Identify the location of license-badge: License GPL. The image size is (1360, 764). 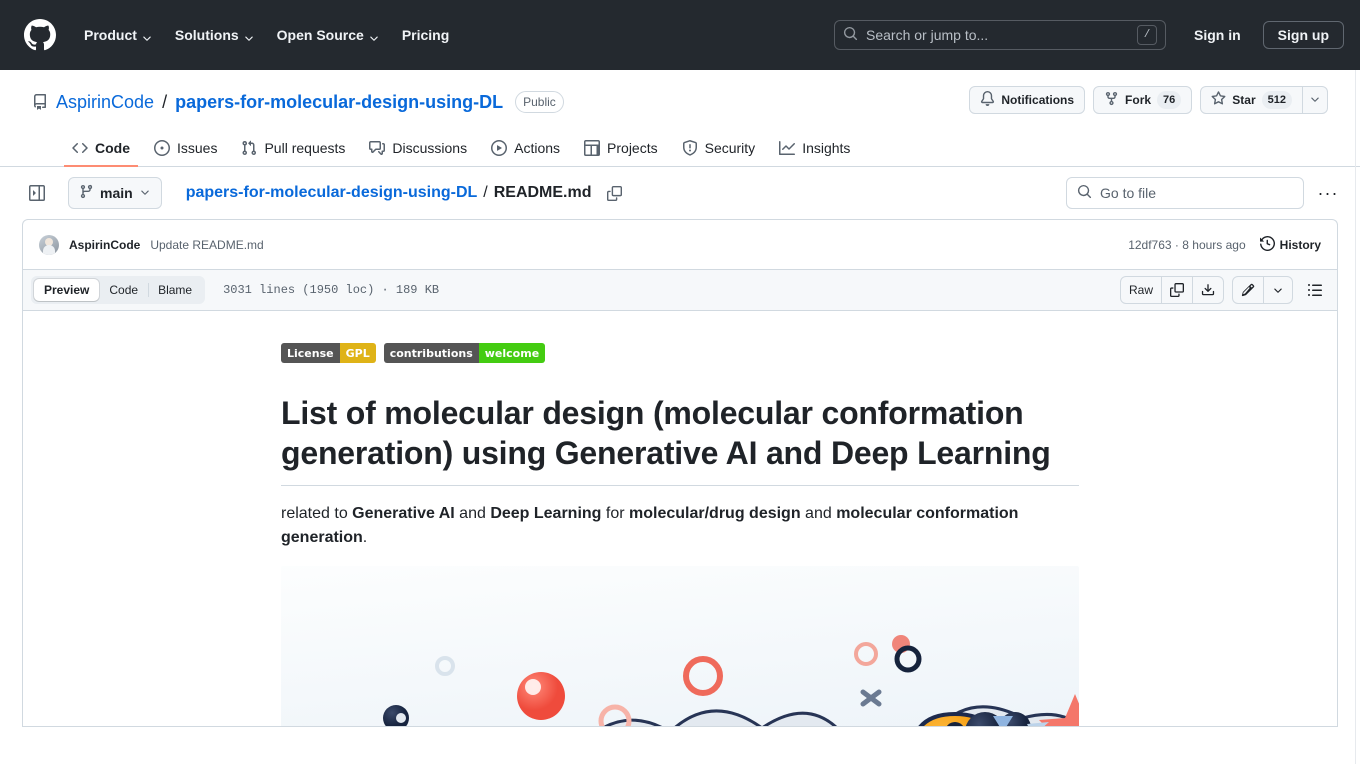
(328, 353).